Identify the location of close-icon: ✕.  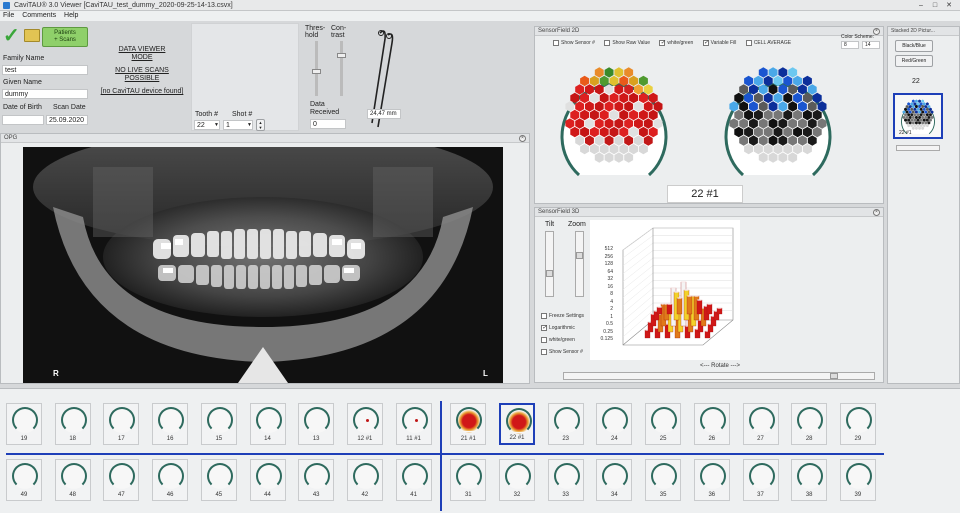
(949, 5).